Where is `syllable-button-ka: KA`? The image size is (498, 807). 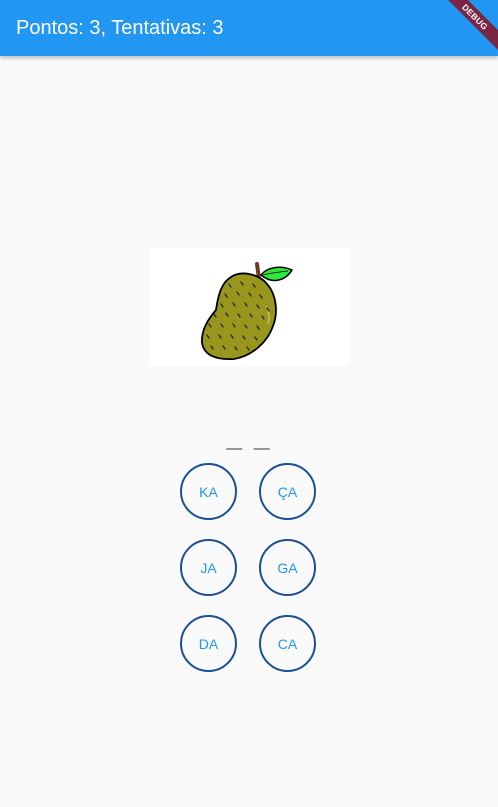
syllable-button-ka: KA is located at coordinates (208, 491).